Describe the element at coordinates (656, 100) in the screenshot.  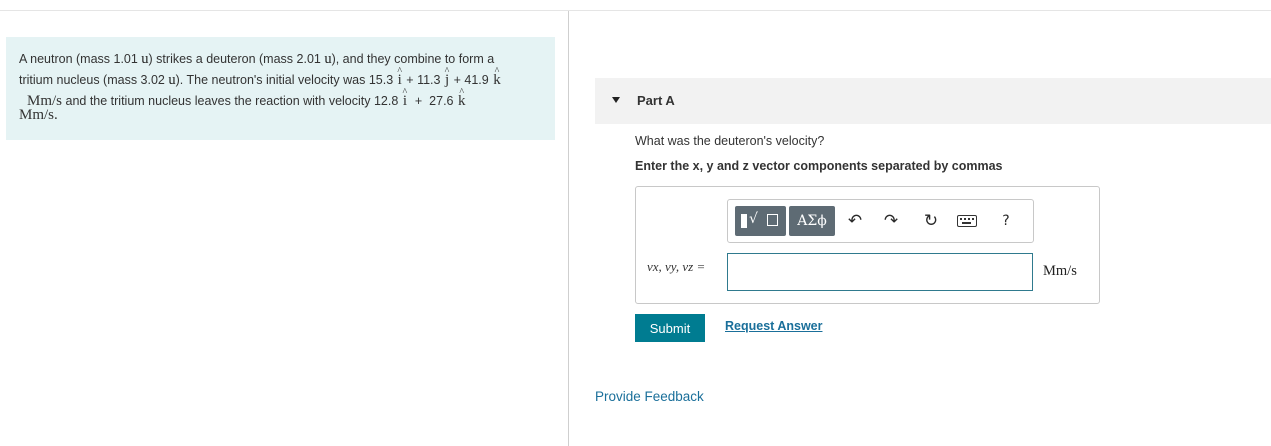
I see `part-title: Part A` at that location.